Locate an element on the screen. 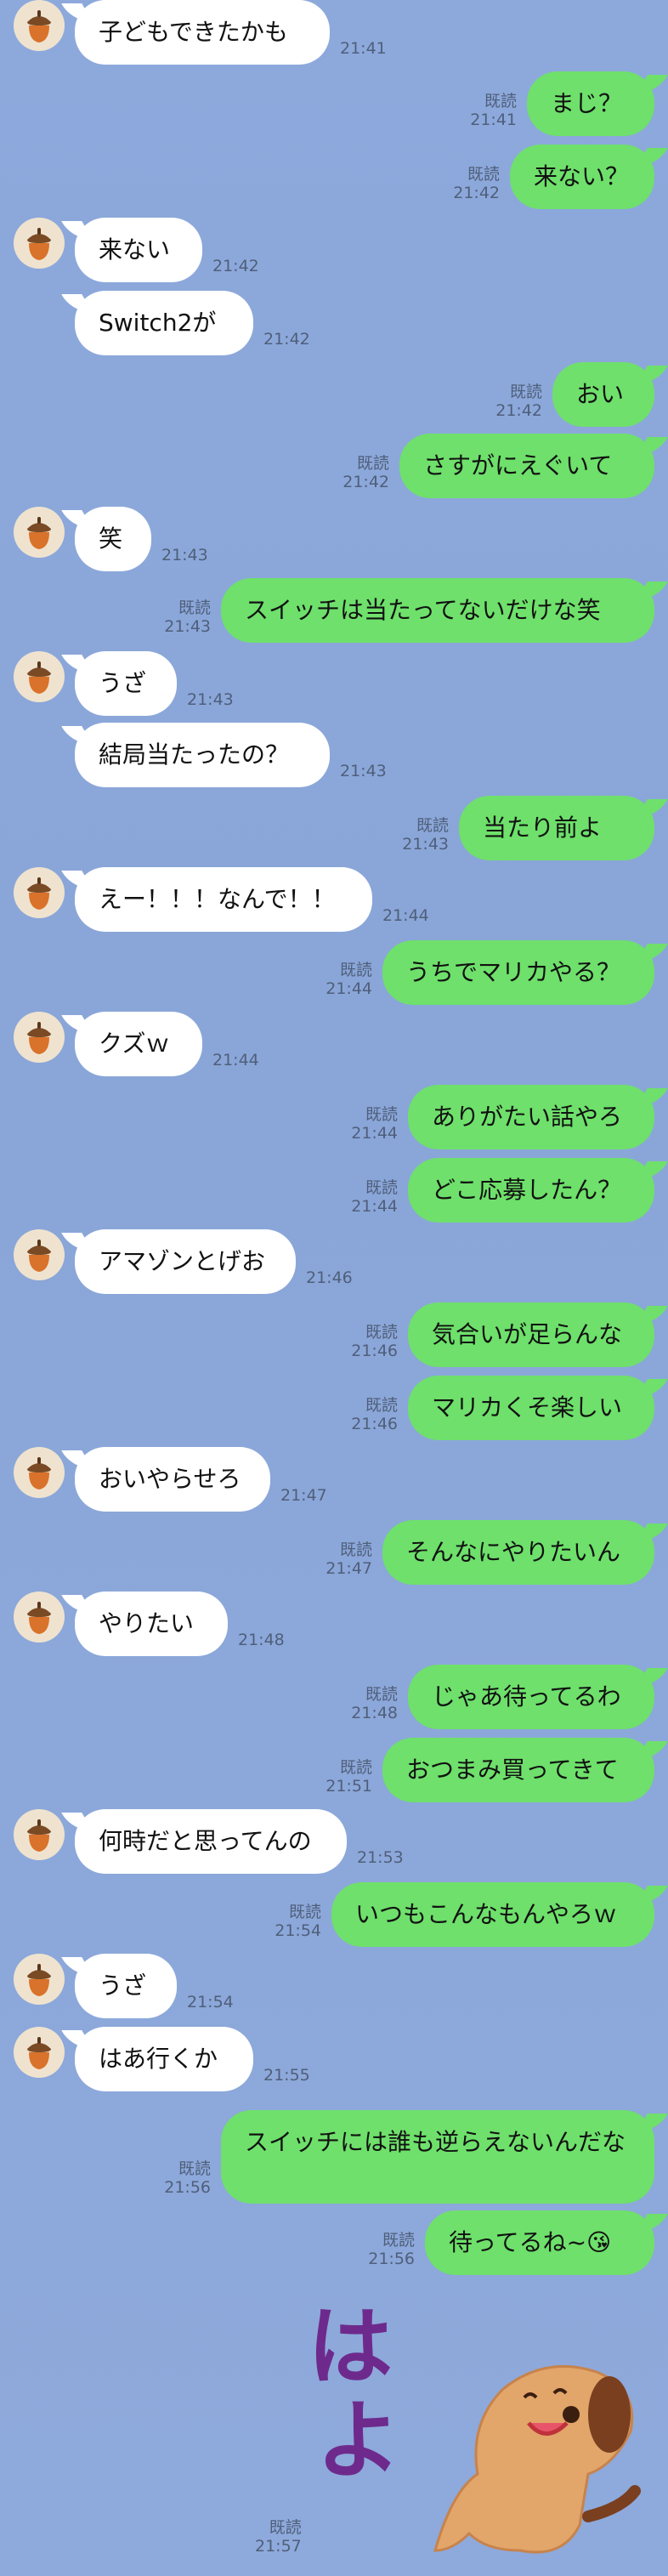 The image size is (668, 2576). outgoing-message-bubble: 待ってるね~😘 is located at coordinates (539, 2242).